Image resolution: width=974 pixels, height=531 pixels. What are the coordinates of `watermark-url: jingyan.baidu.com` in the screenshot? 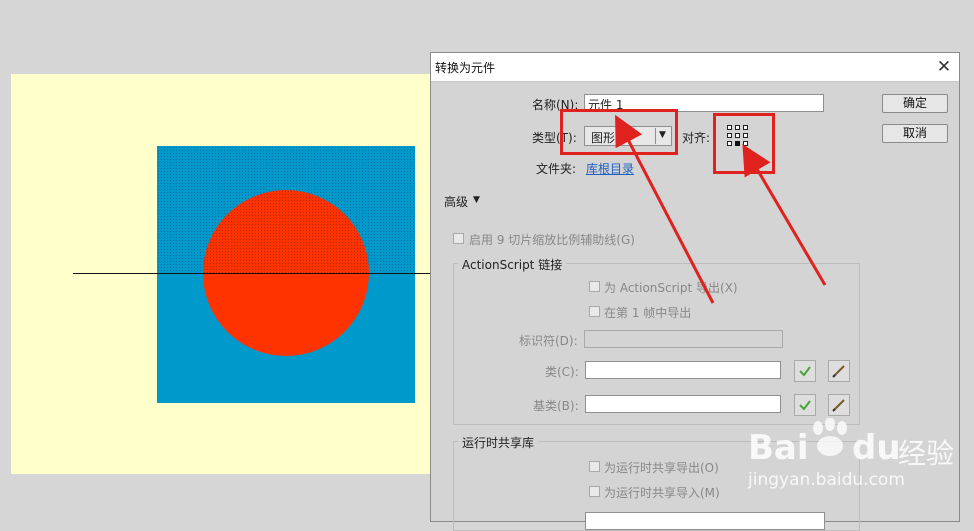 It's located at (826, 480).